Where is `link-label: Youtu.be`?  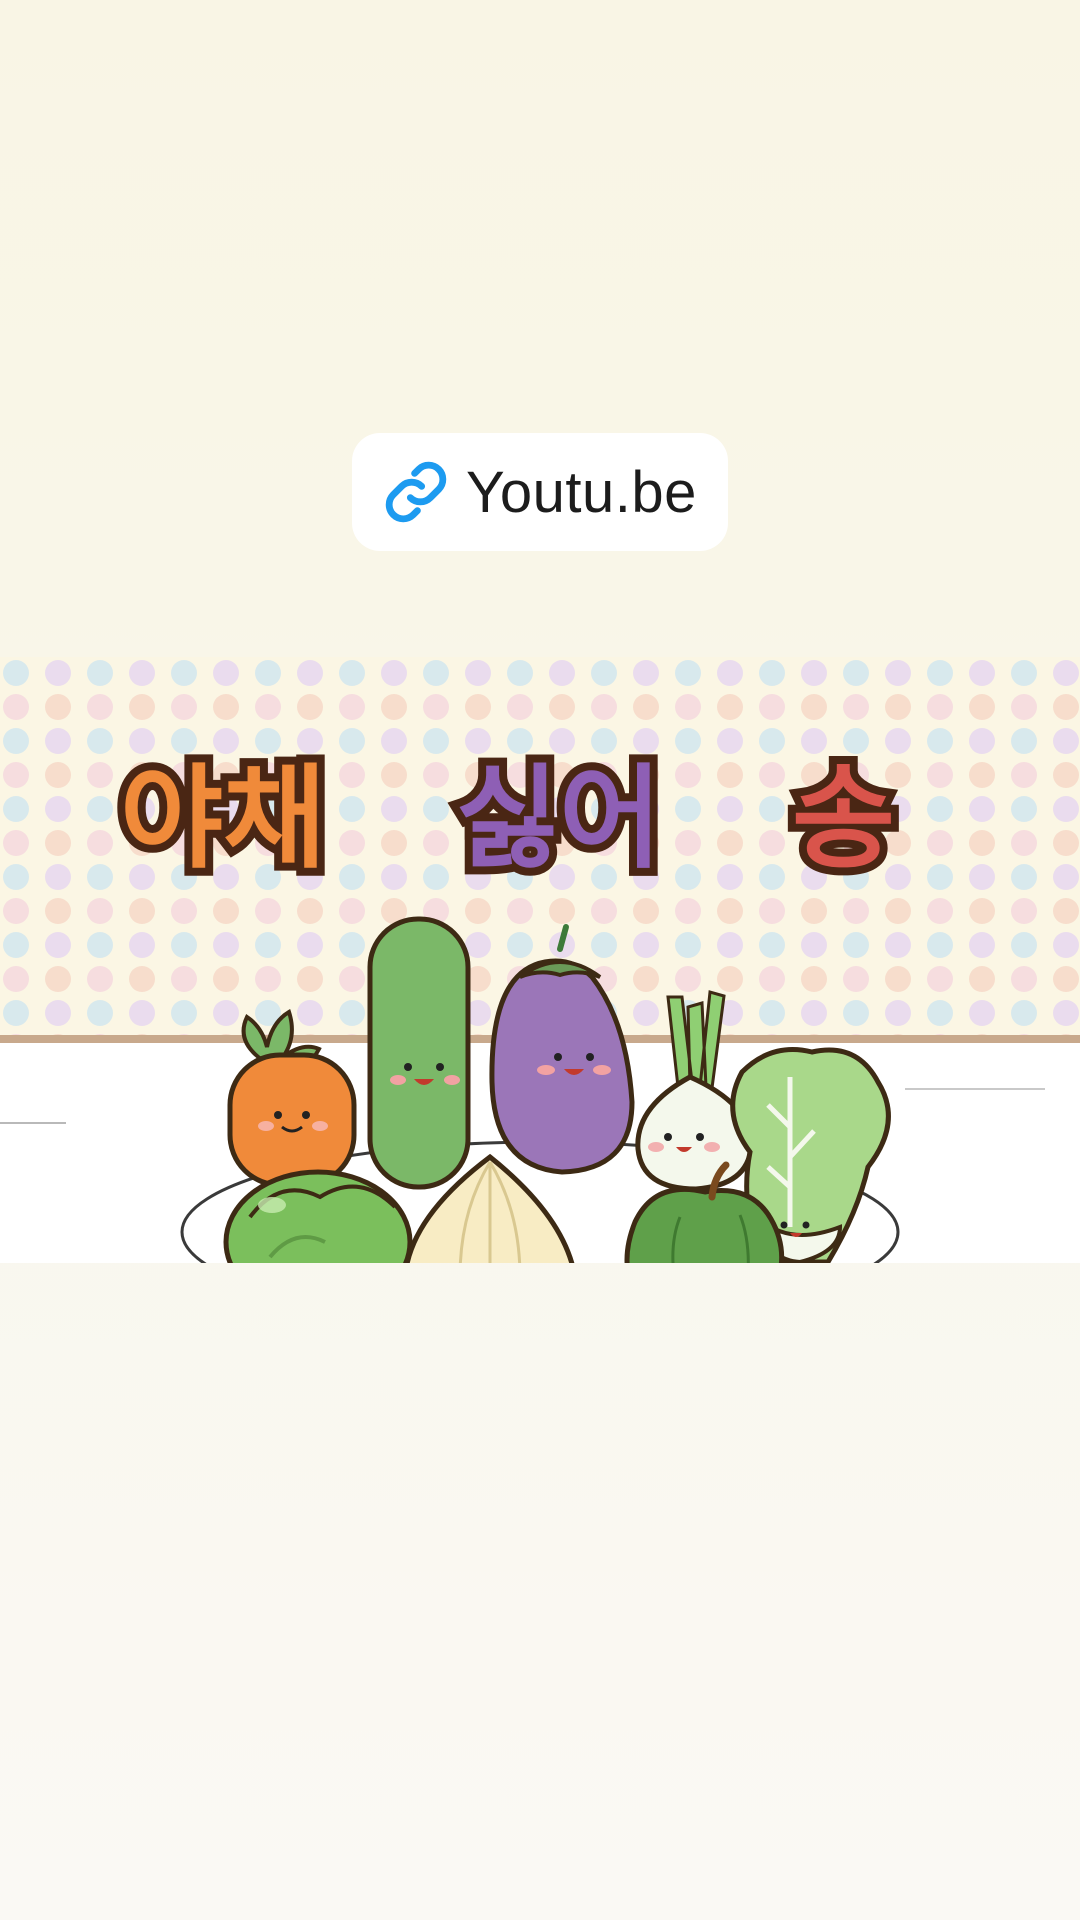
link-label: Youtu.be is located at coordinates (581, 492).